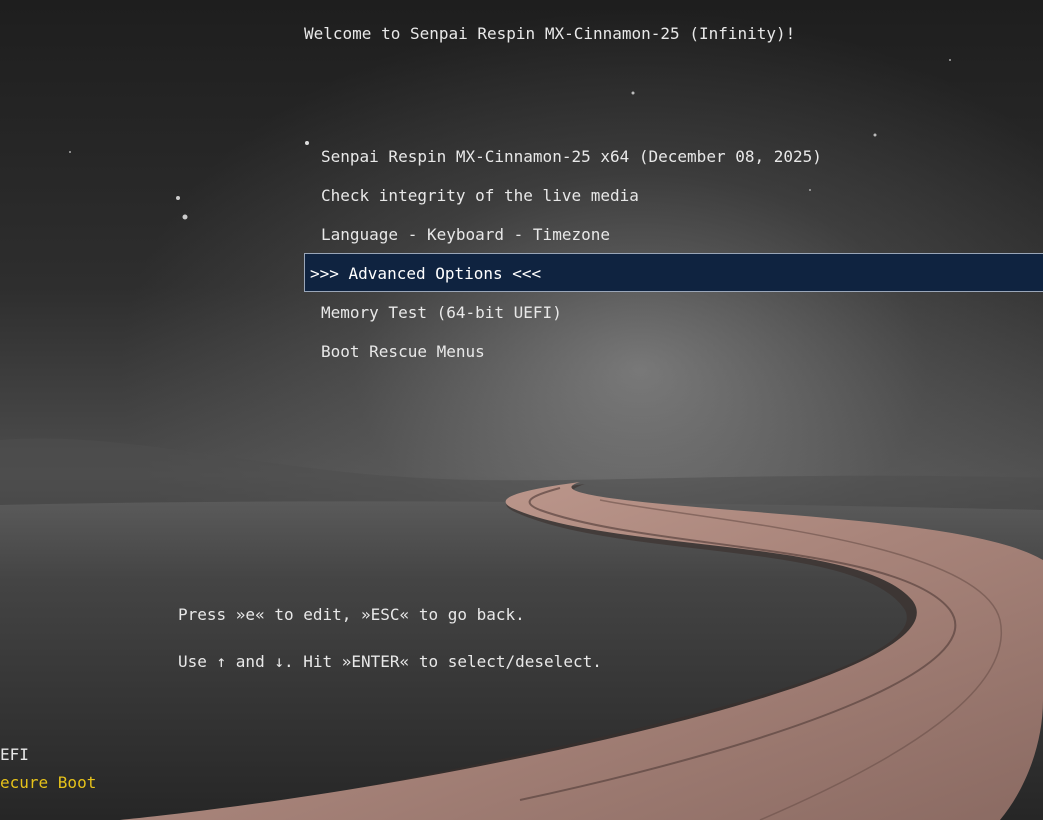 Image resolution: width=1043 pixels, height=820 pixels. I want to click on status-secure-boot: ecure Boot, so click(48, 782).